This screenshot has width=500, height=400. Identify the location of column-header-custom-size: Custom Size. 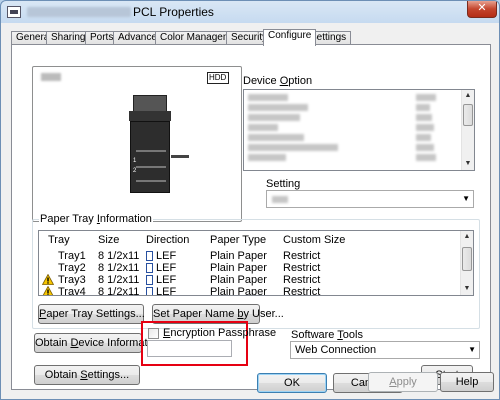
(314, 240).